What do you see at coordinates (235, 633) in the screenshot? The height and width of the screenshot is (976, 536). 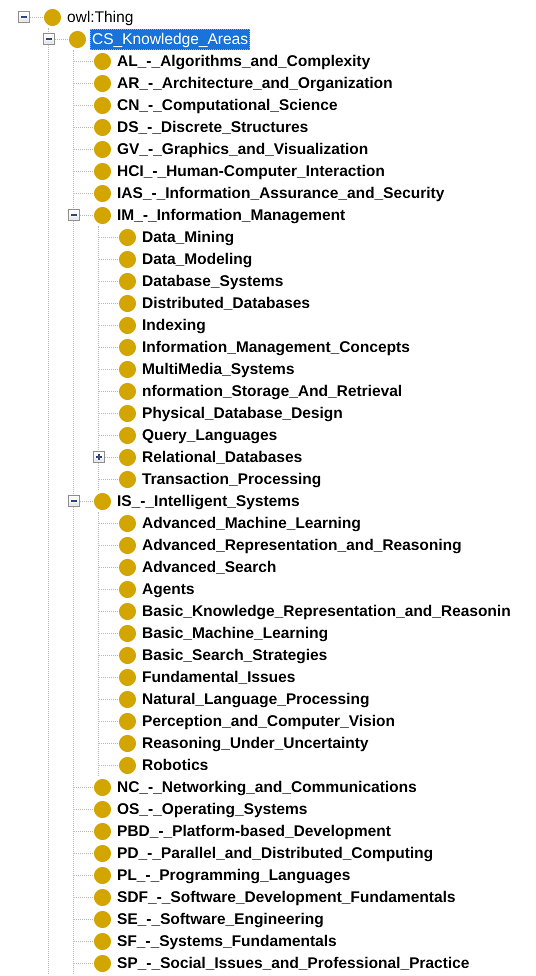 I see `tree-item: Basic_Machine_Learning` at bounding box center [235, 633].